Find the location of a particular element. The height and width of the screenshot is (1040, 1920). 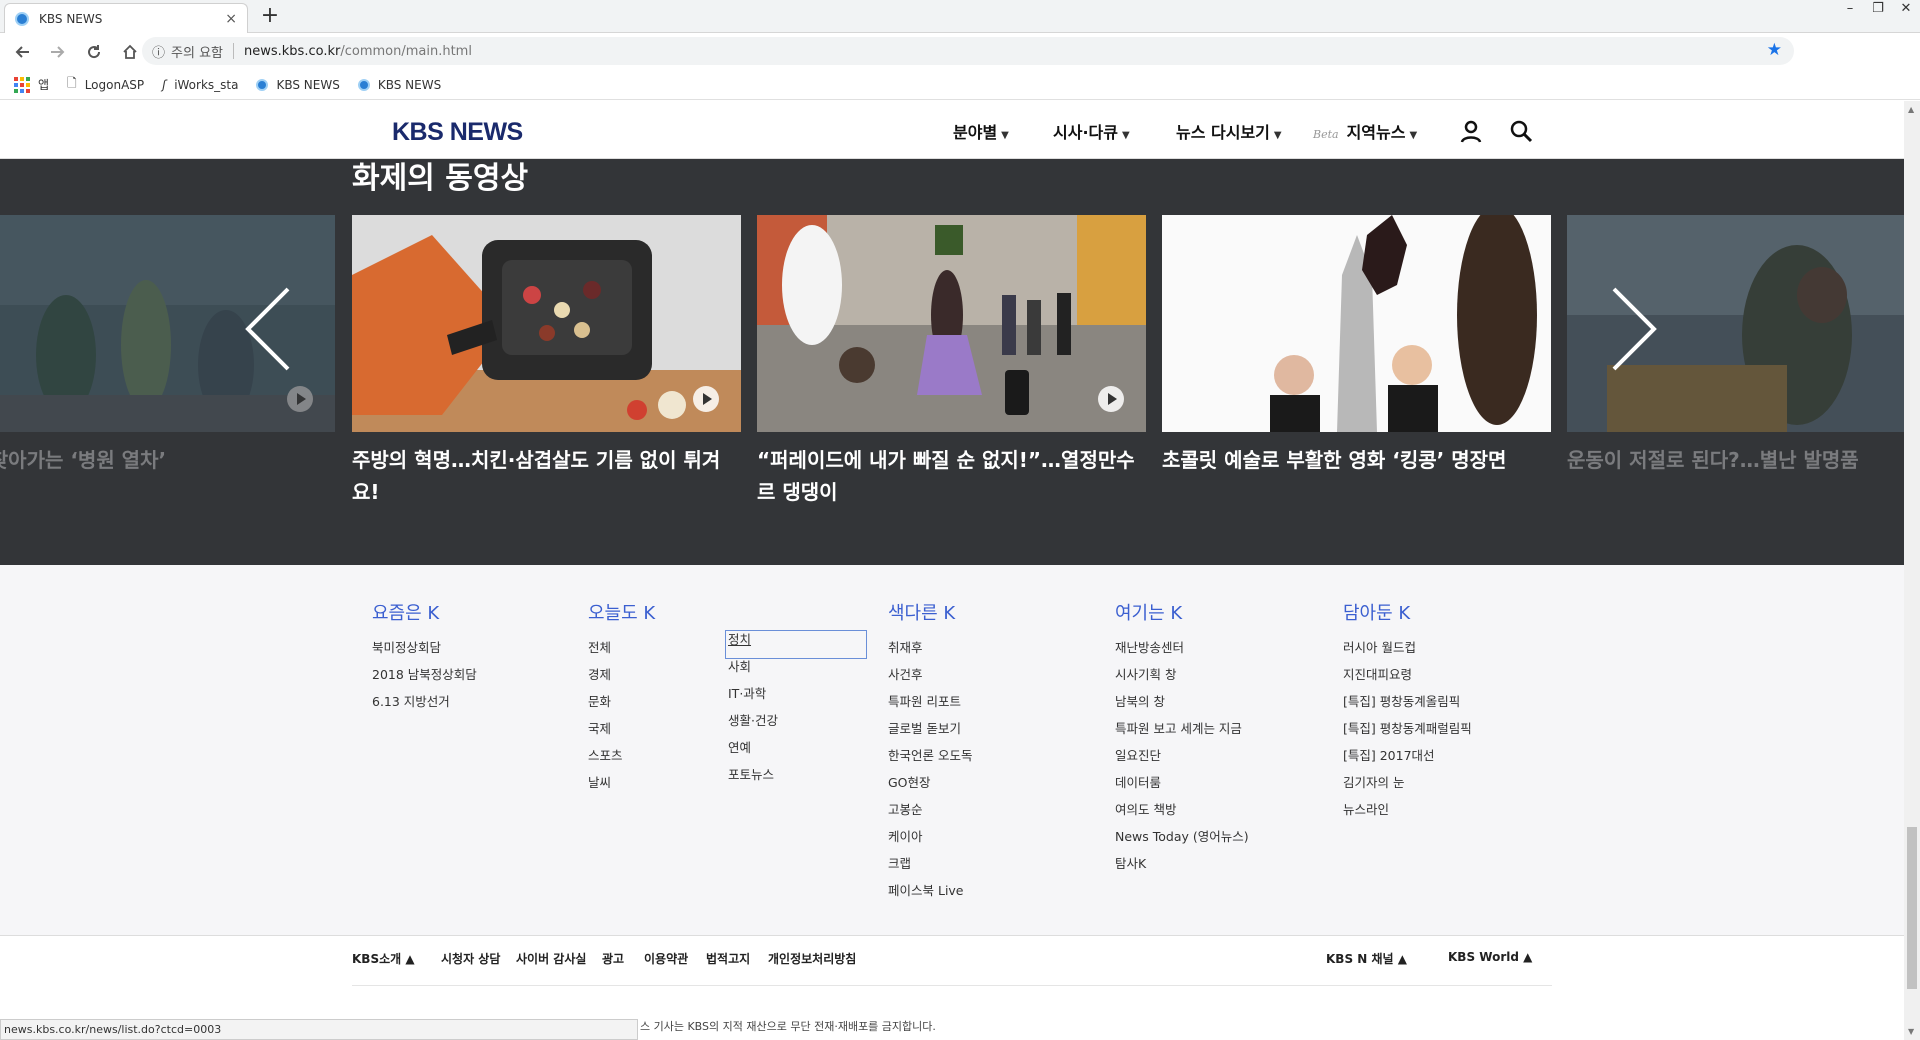

user-icon is located at coordinates (1471, 131).